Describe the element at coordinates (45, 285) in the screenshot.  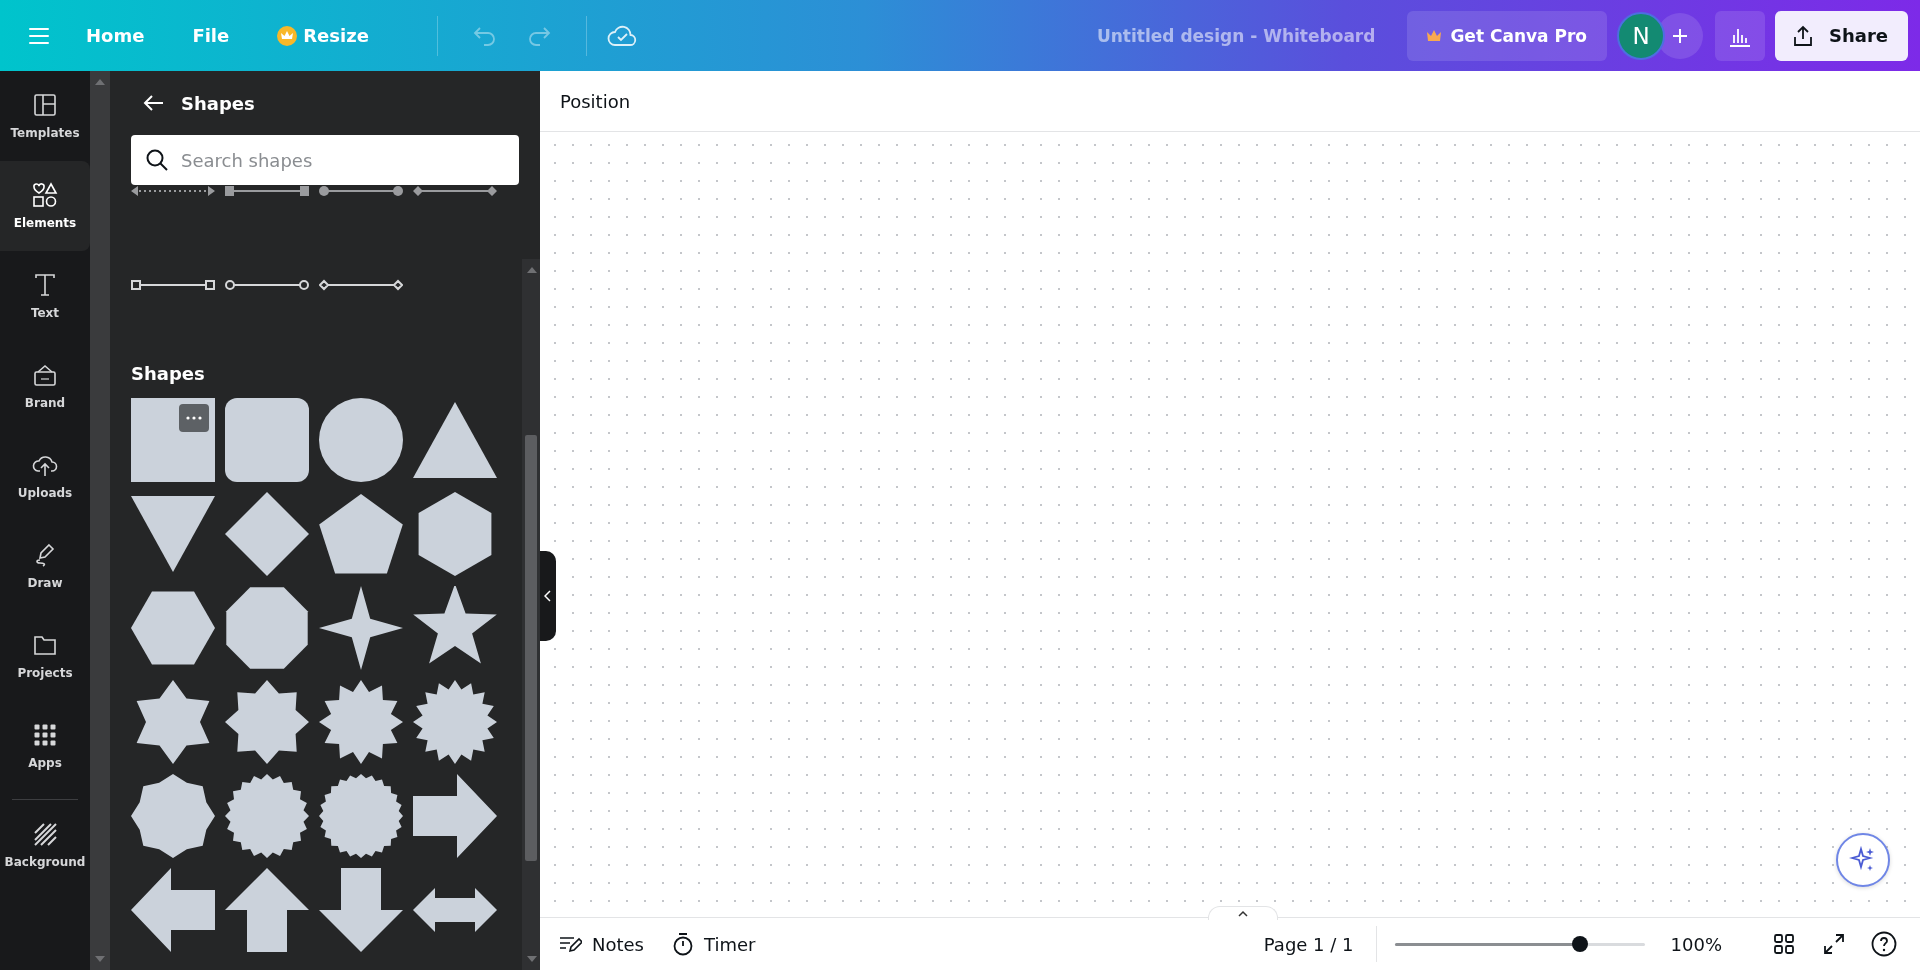
I see `text-icon` at that location.